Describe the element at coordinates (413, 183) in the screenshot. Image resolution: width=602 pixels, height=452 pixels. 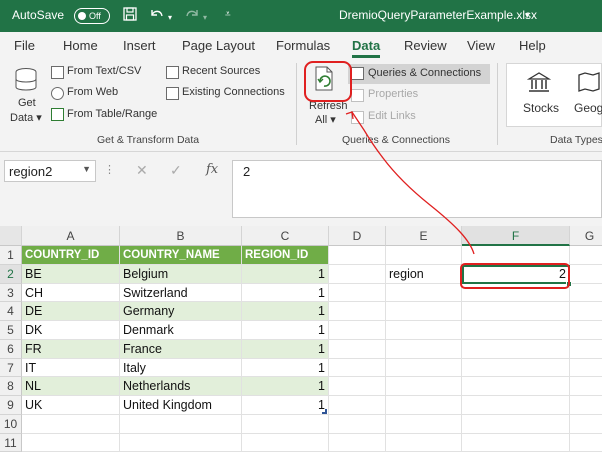
I see `annotation-arrow` at that location.